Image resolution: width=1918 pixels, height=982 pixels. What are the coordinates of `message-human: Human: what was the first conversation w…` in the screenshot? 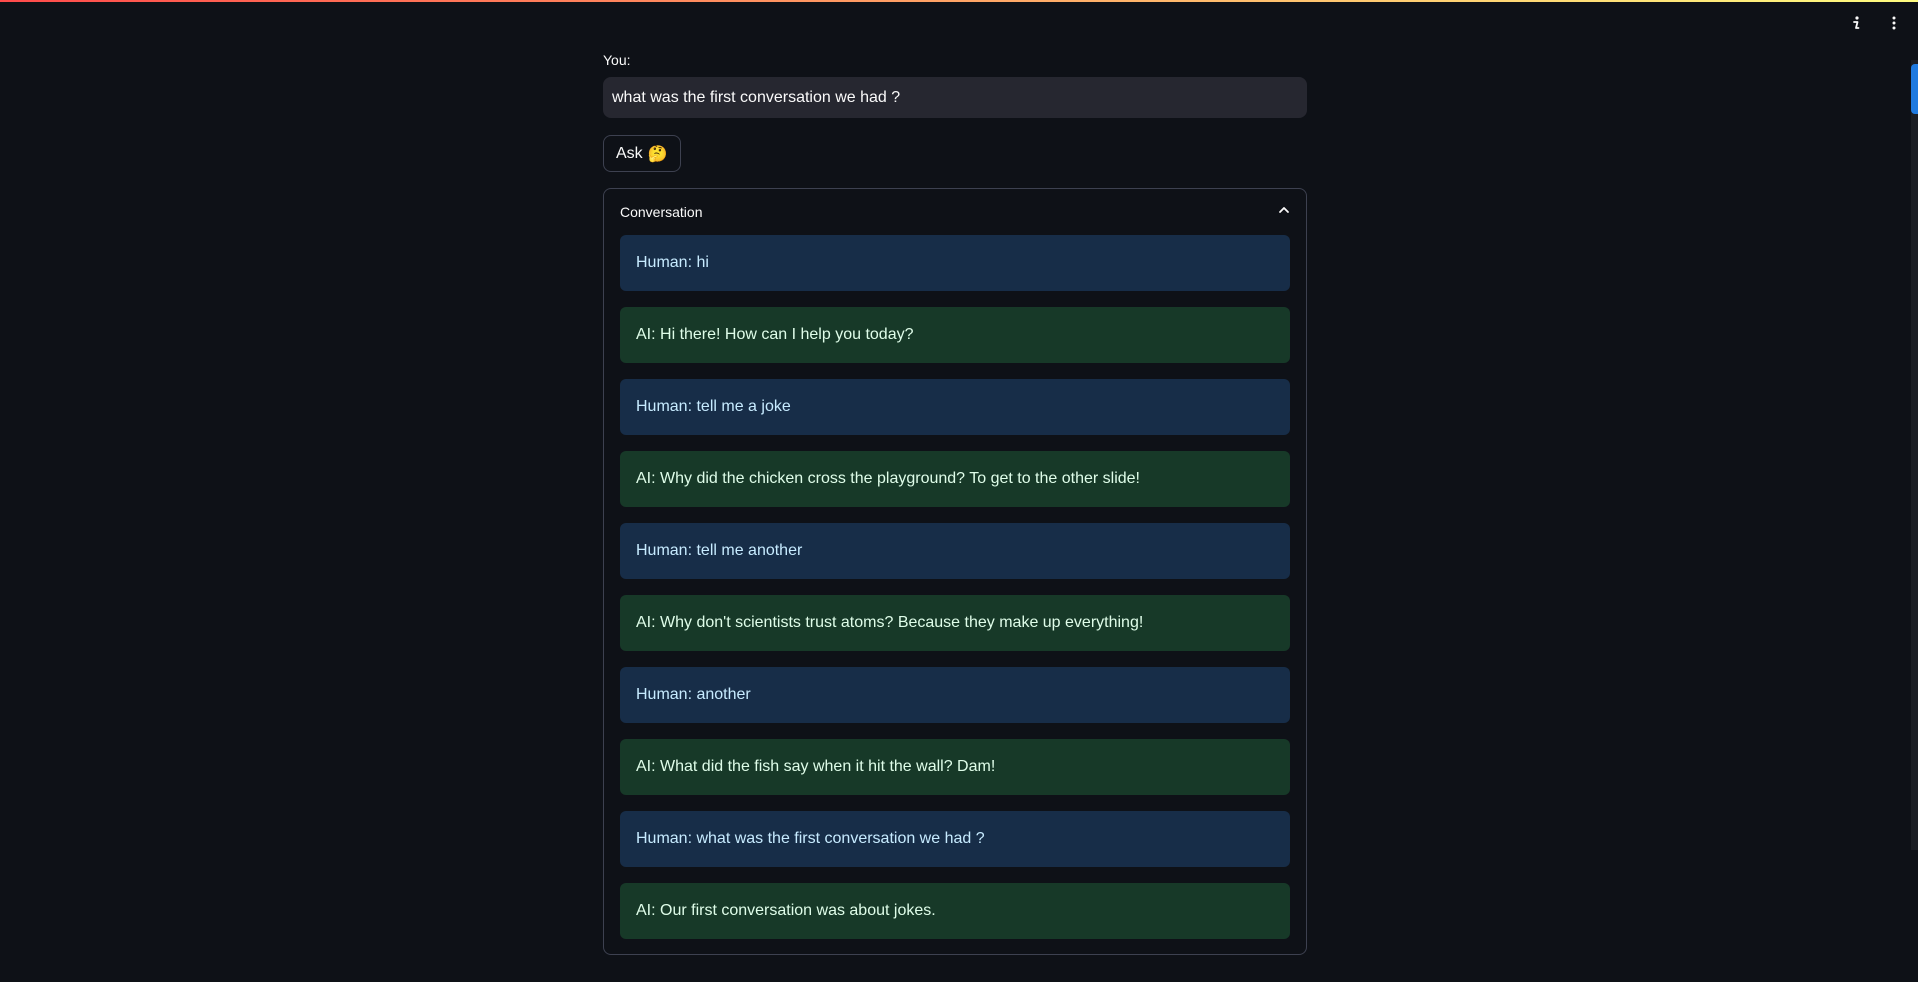 It's located at (955, 839).